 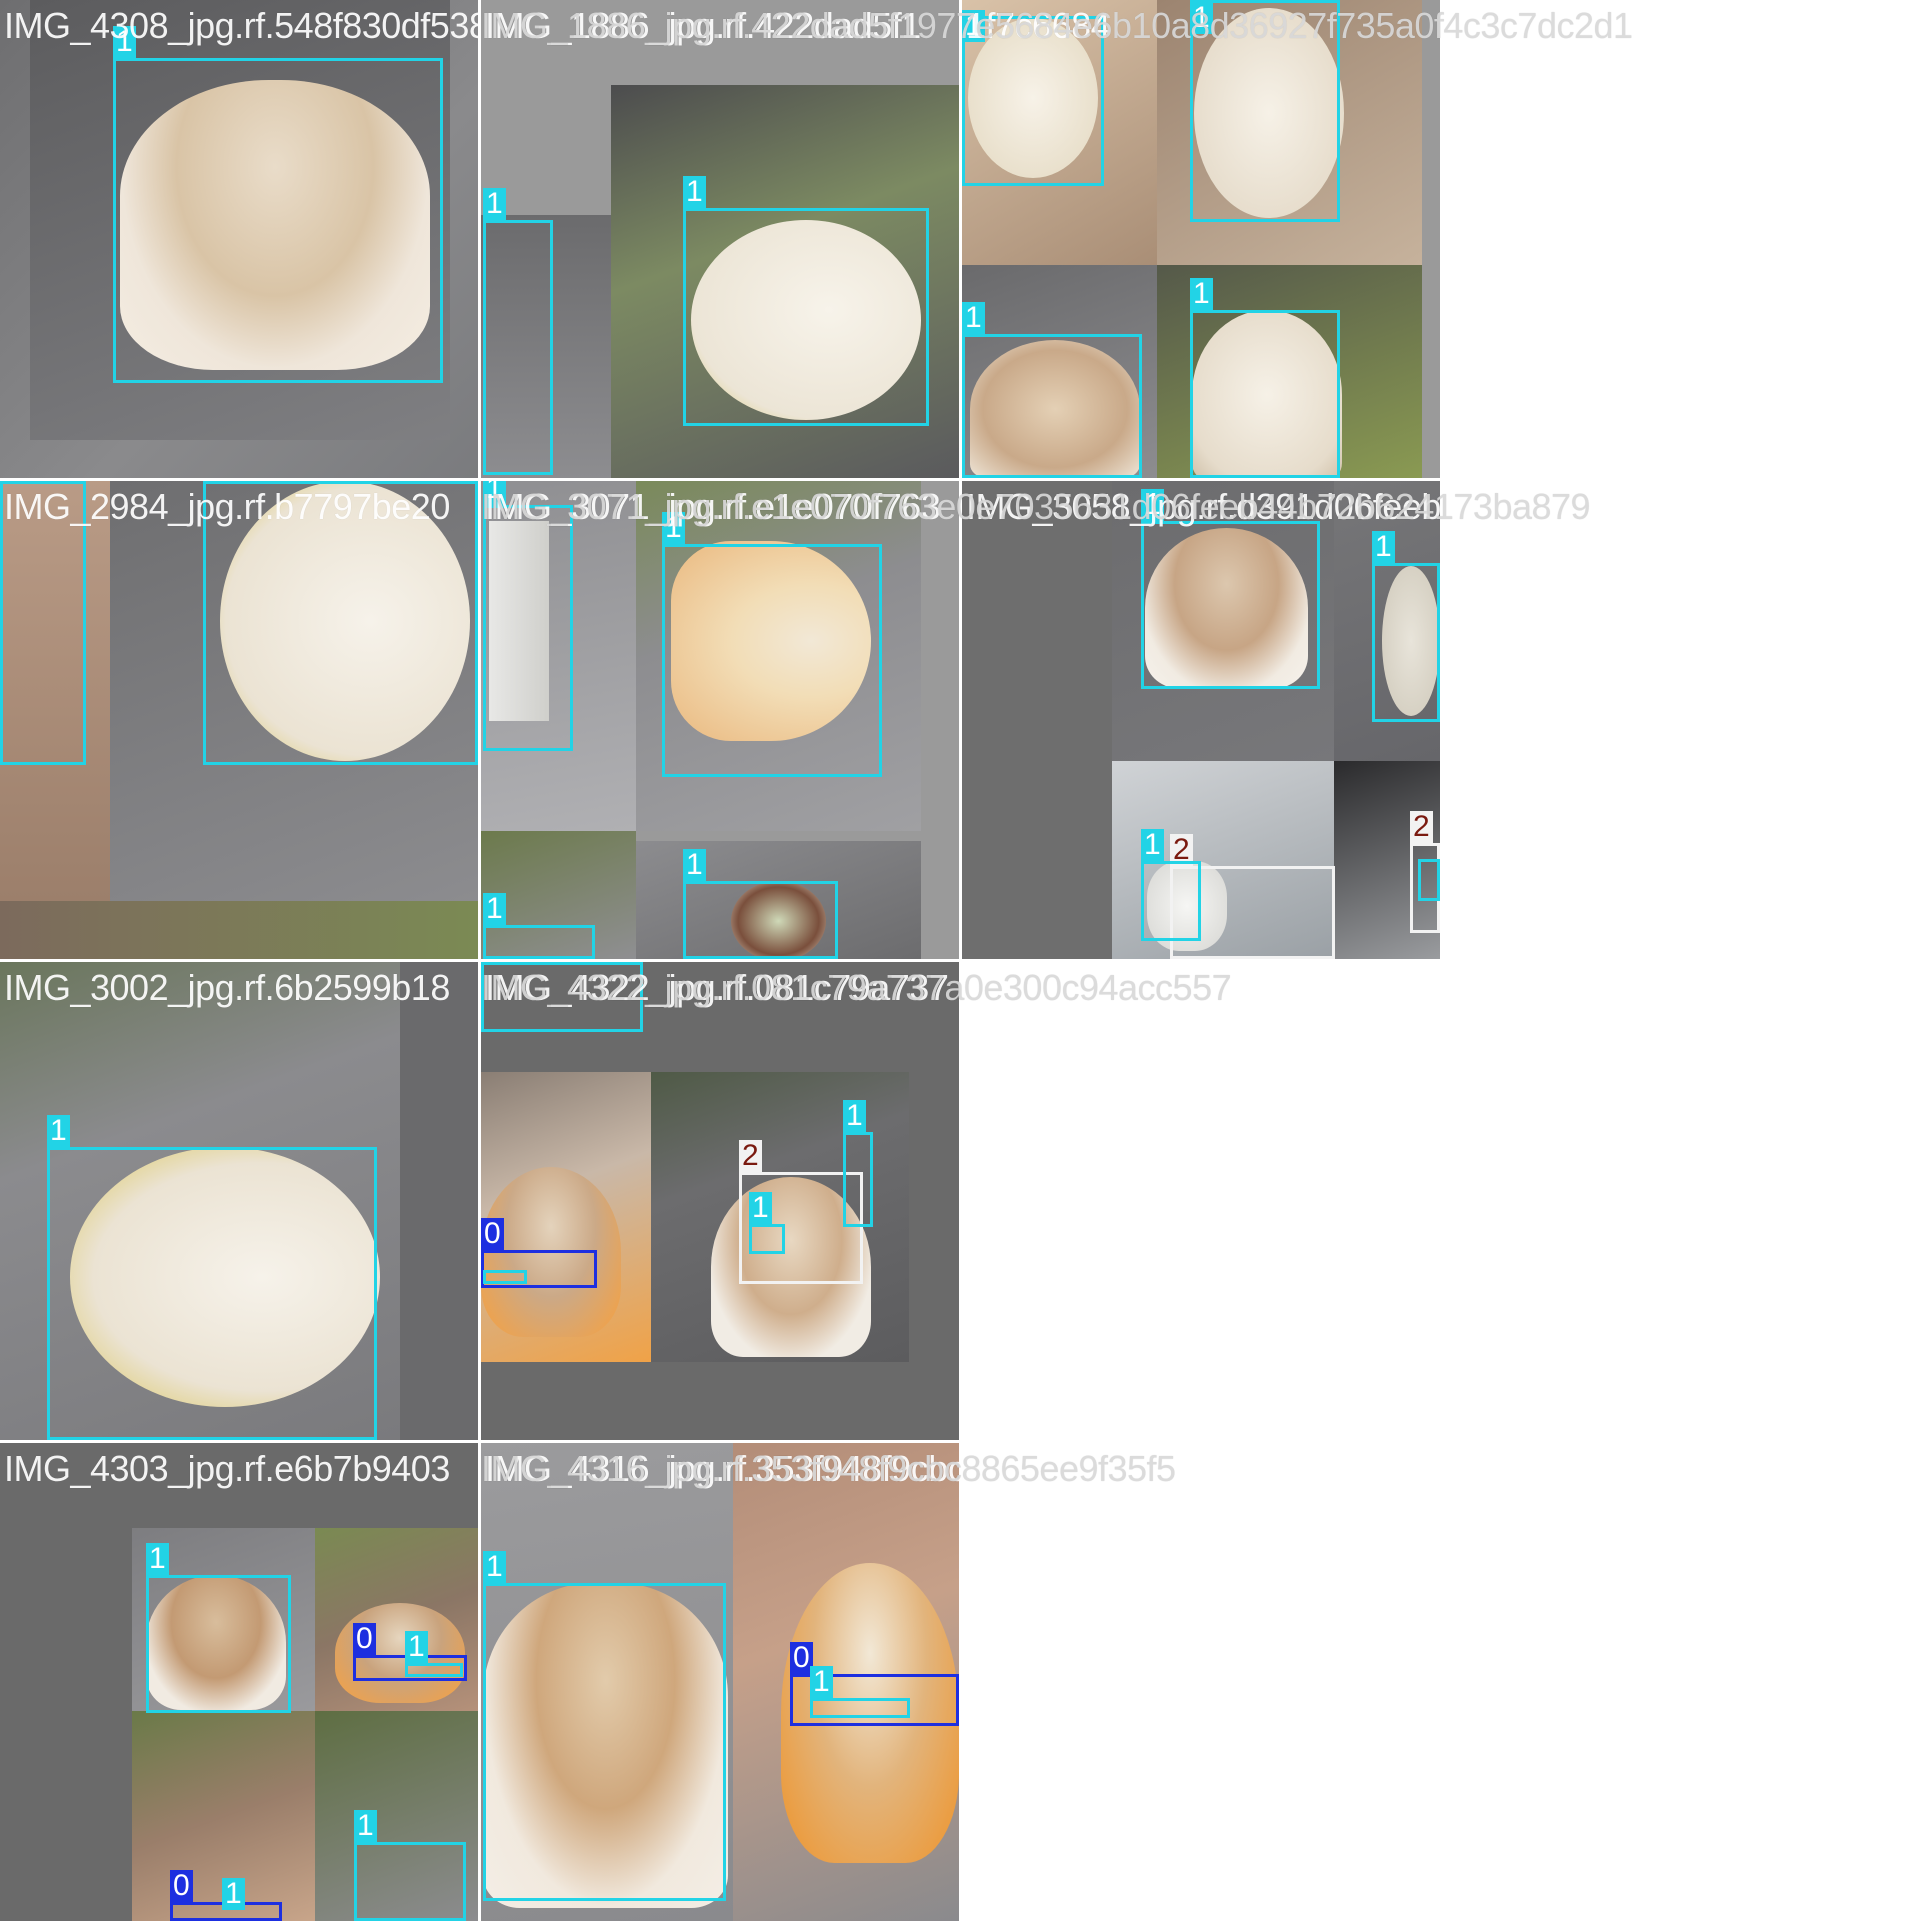 What do you see at coordinates (241, 25) in the screenshot?
I see `image-filename: IMG_4308_jpg.rf.548f830df538e72f0357badd` at bounding box center [241, 25].